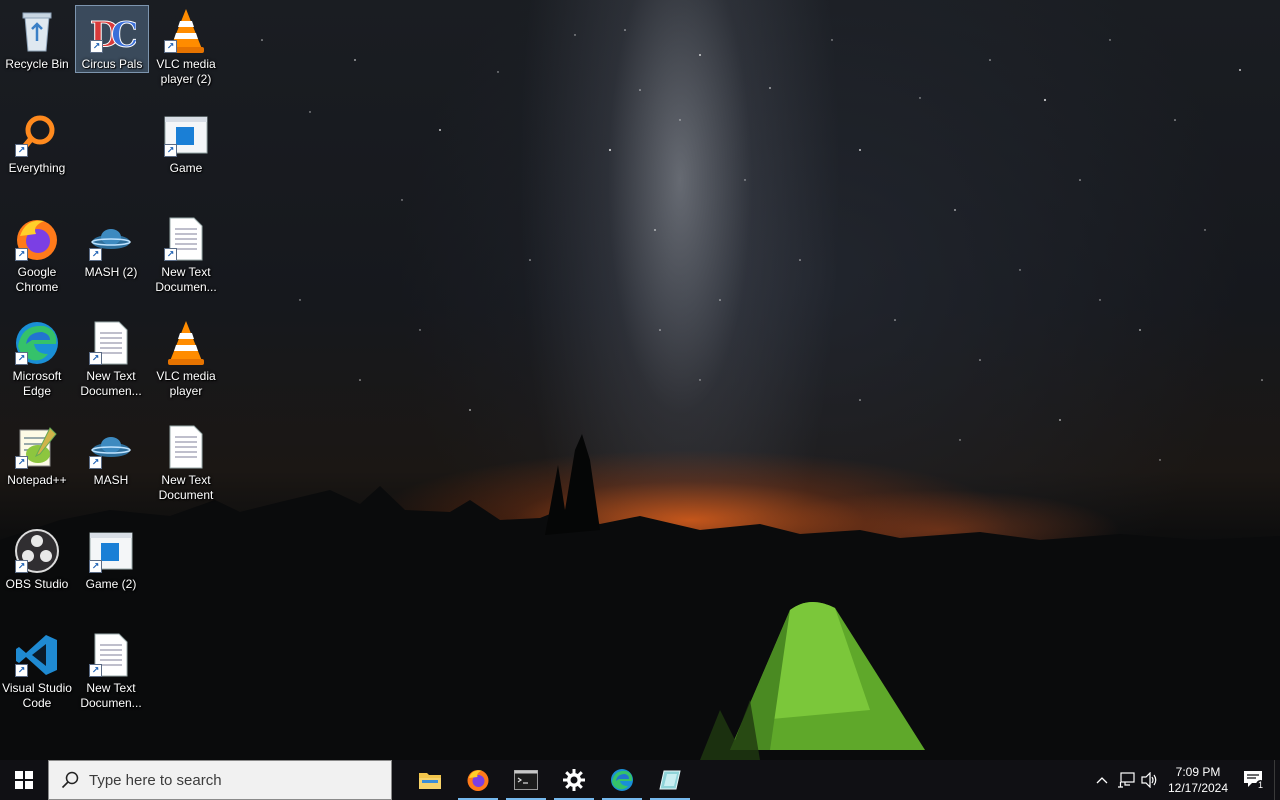 The width and height of the screenshot is (1280, 800). I want to click on desktop-icon-label: Game (2), so click(111, 584).